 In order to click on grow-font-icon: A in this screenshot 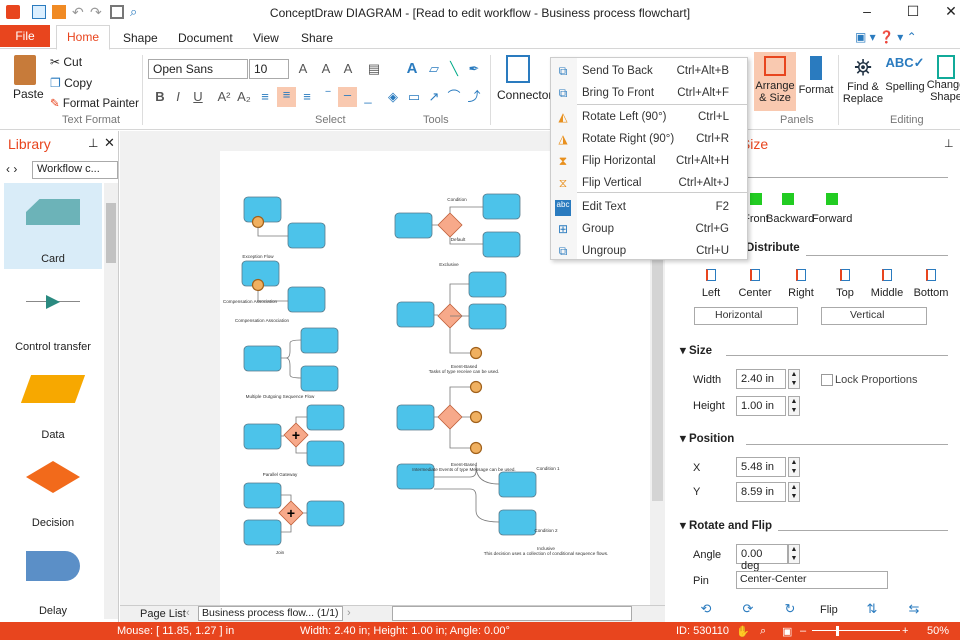, I will do `click(303, 69)`.